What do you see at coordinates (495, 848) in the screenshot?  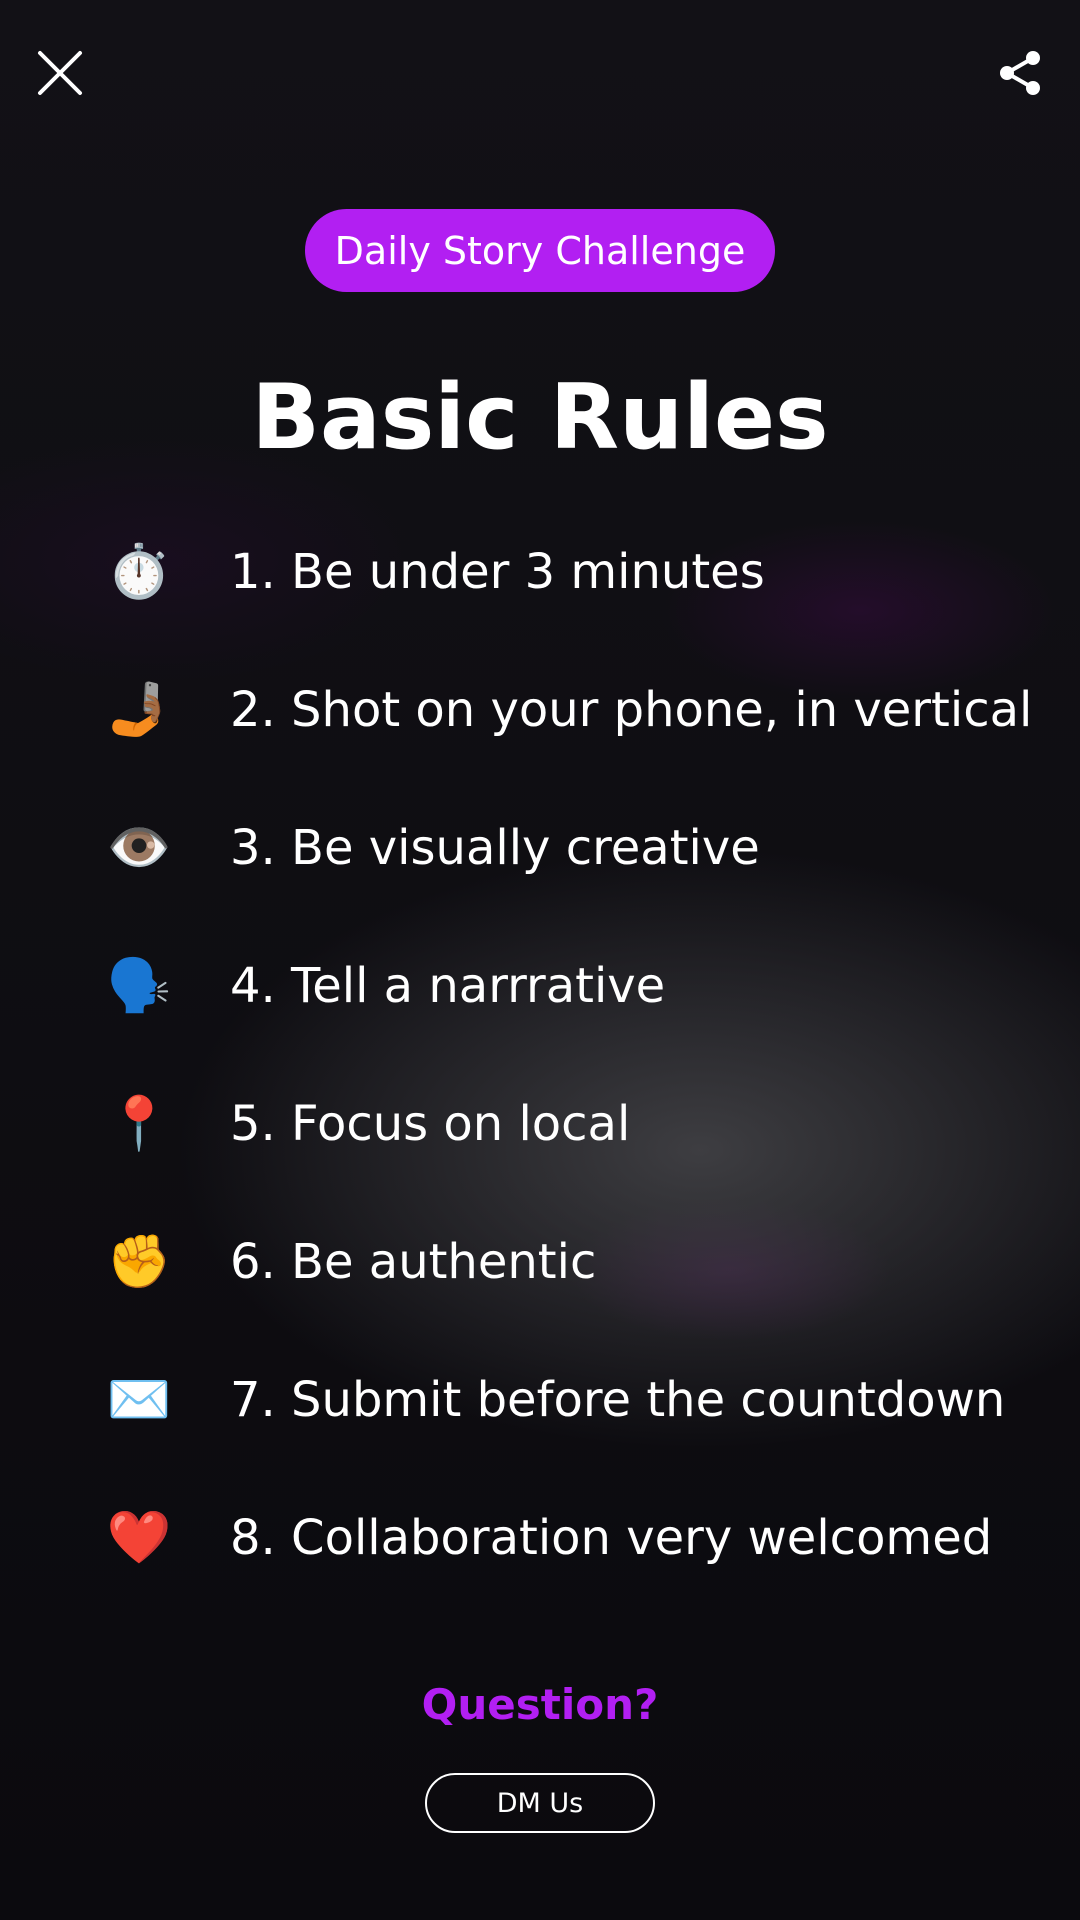 I see `rule-text: 3. Be visually creative` at bounding box center [495, 848].